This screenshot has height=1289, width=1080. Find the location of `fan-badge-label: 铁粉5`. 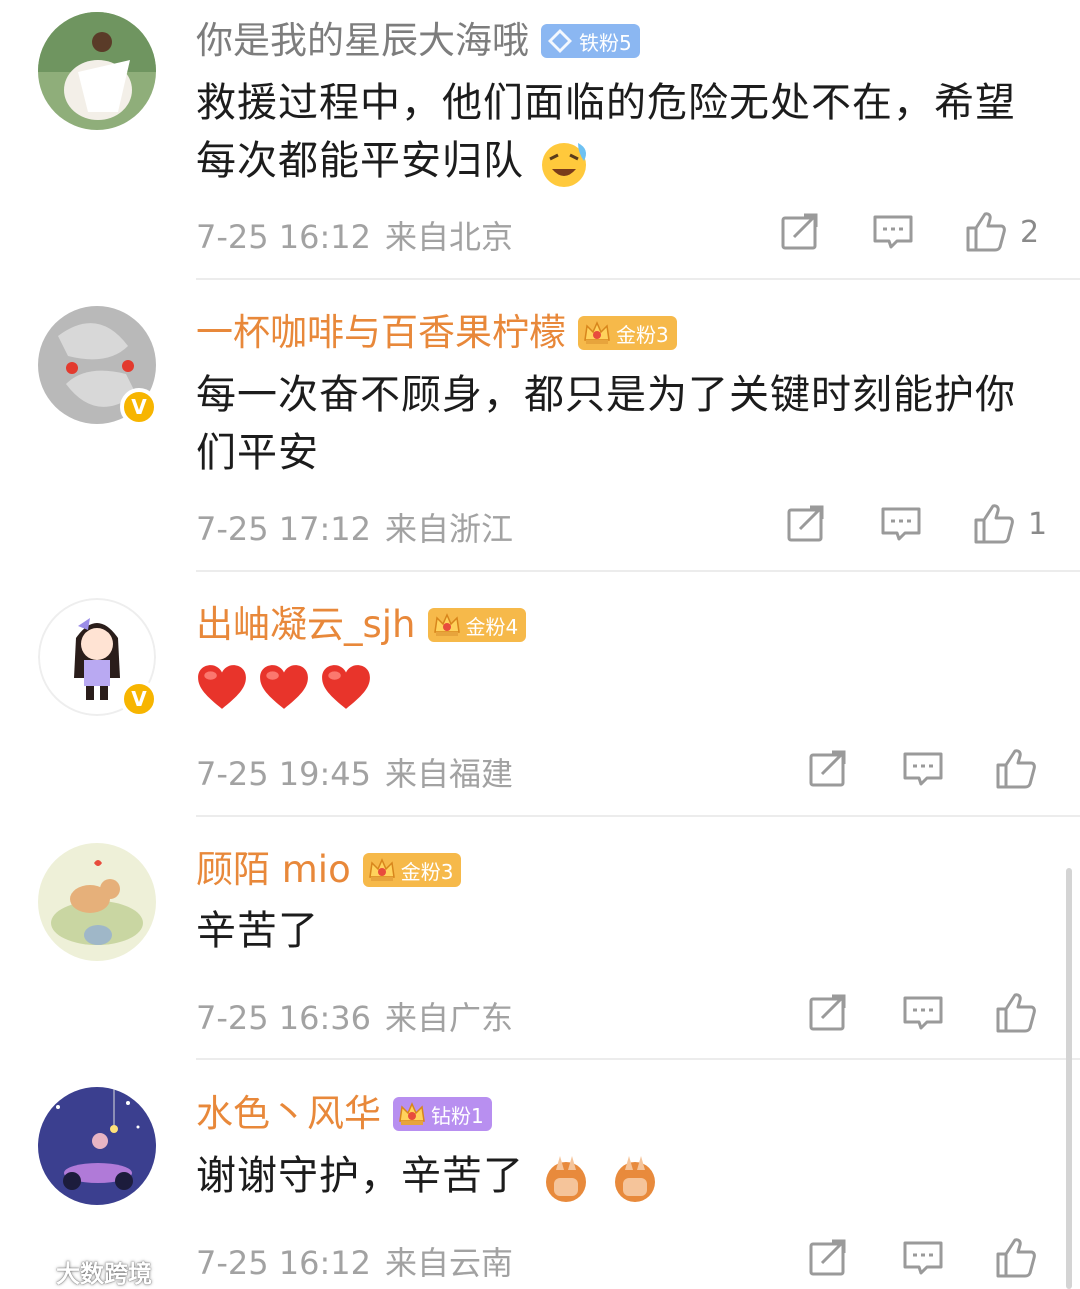

fan-badge-label: 铁粉5 is located at coordinates (605, 42).